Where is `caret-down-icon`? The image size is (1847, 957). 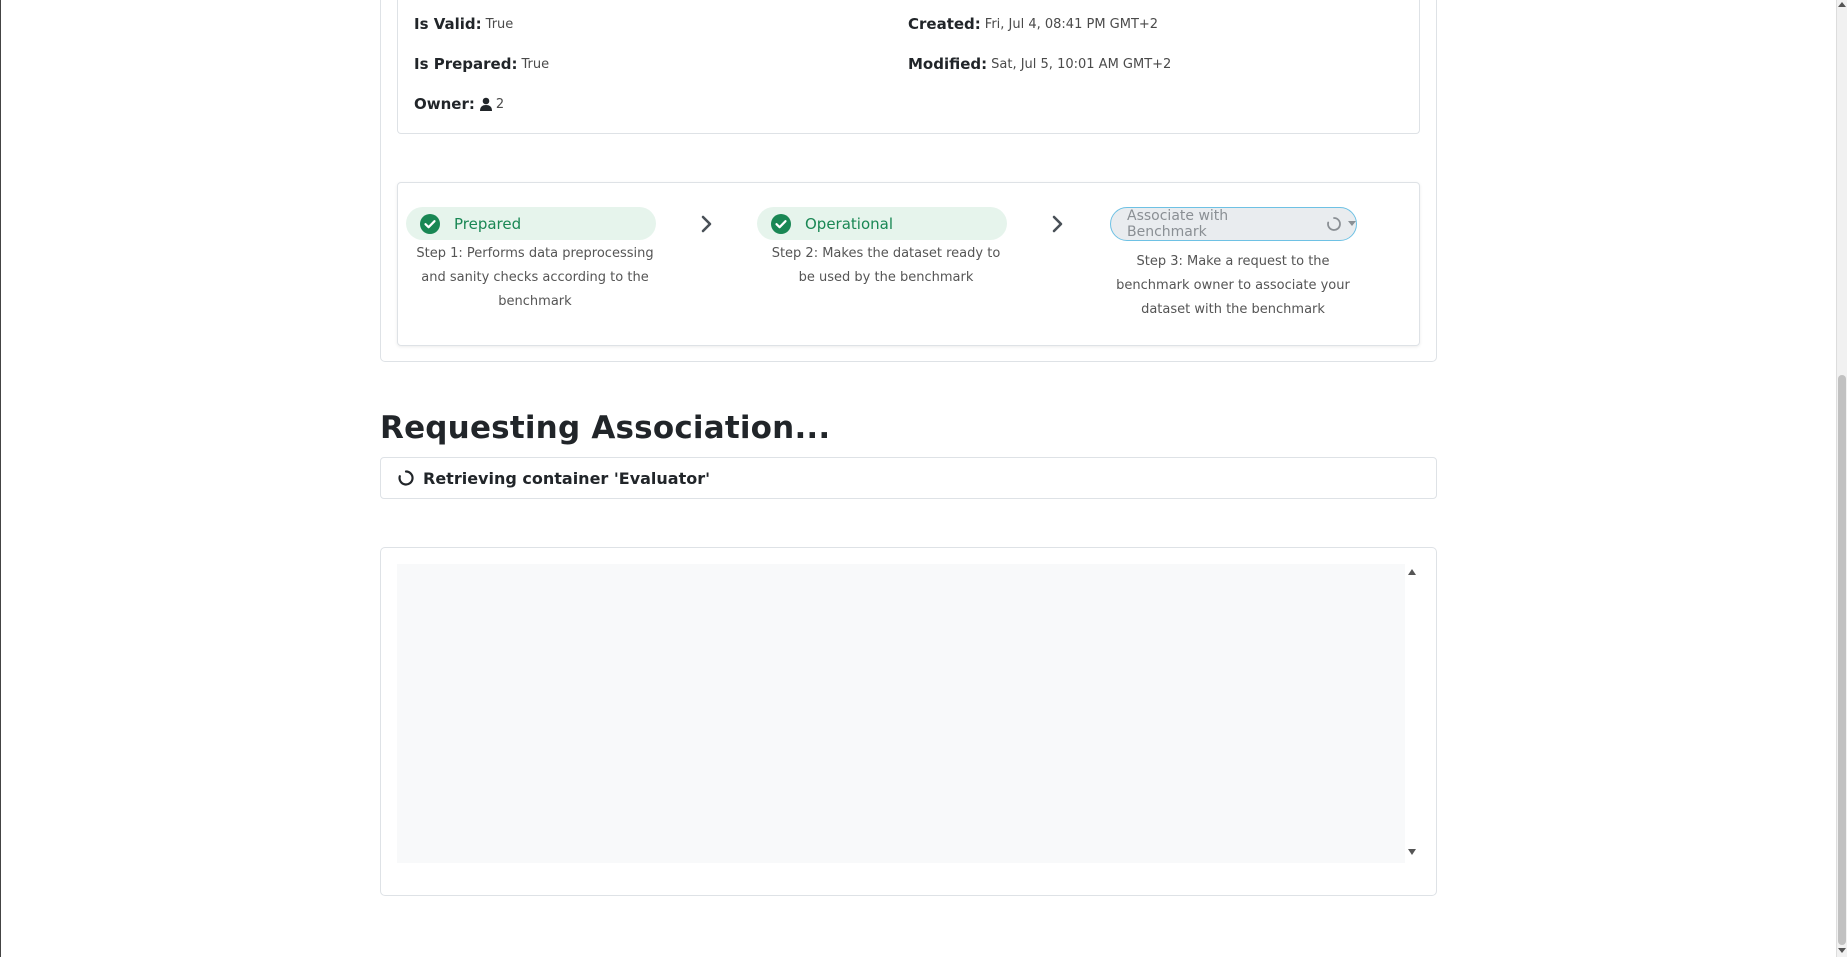
caret-down-icon is located at coordinates (1352, 223).